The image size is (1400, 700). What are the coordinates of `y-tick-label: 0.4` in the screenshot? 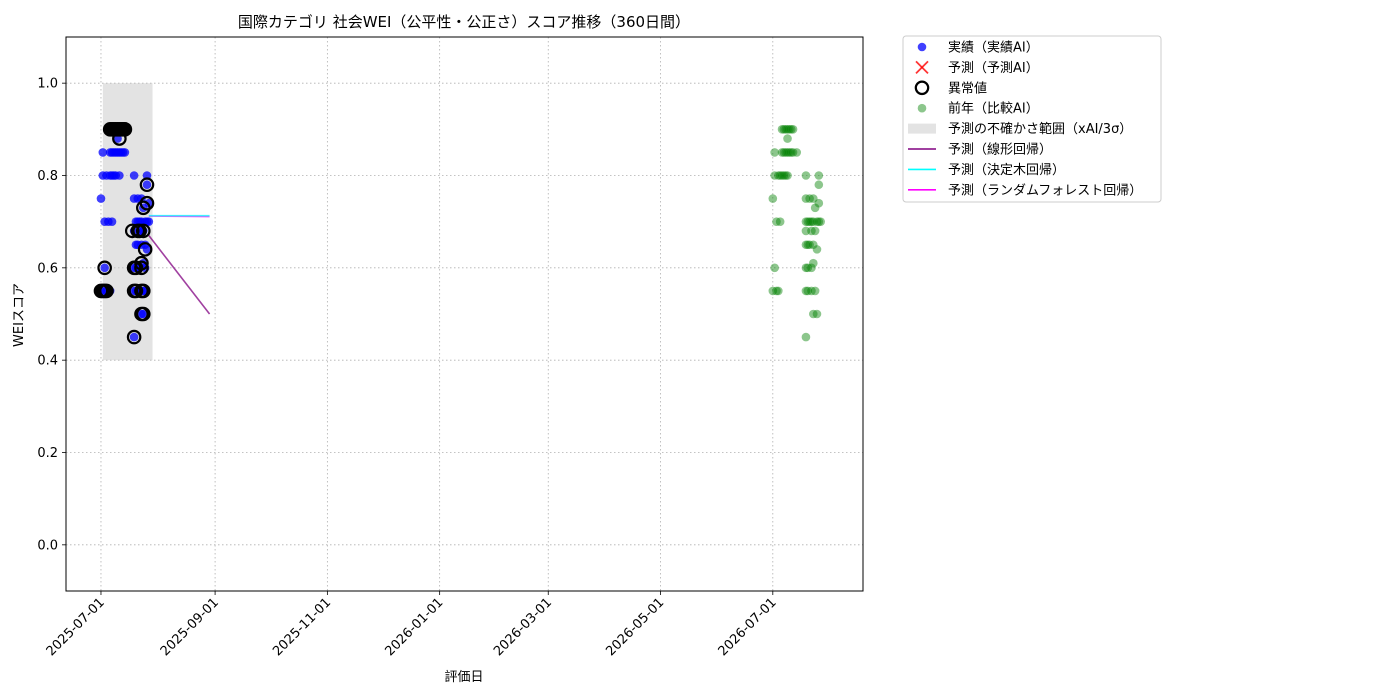 It's located at (47, 361).